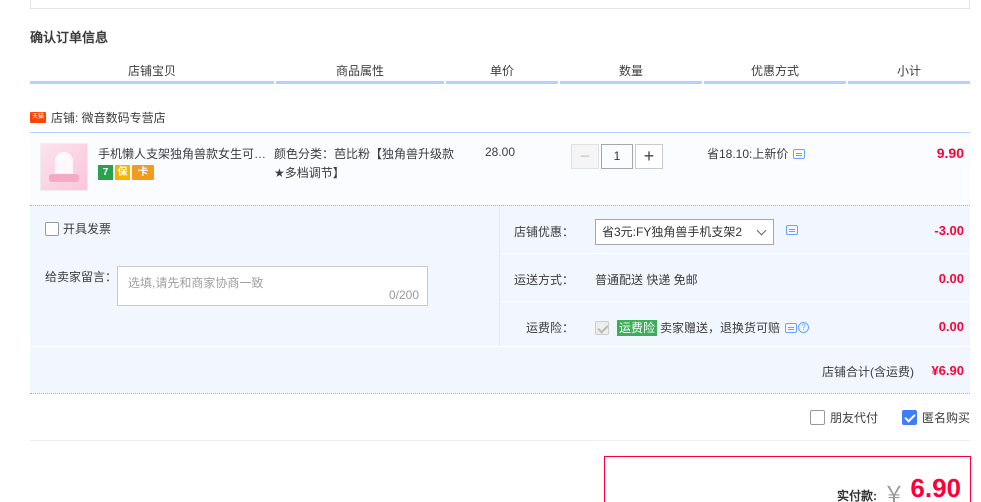 The image size is (981, 502). Describe the element at coordinates (720, 328) in the screenshot. I see `insurance-text: 卖家赠送，退换货可赔` at that location.